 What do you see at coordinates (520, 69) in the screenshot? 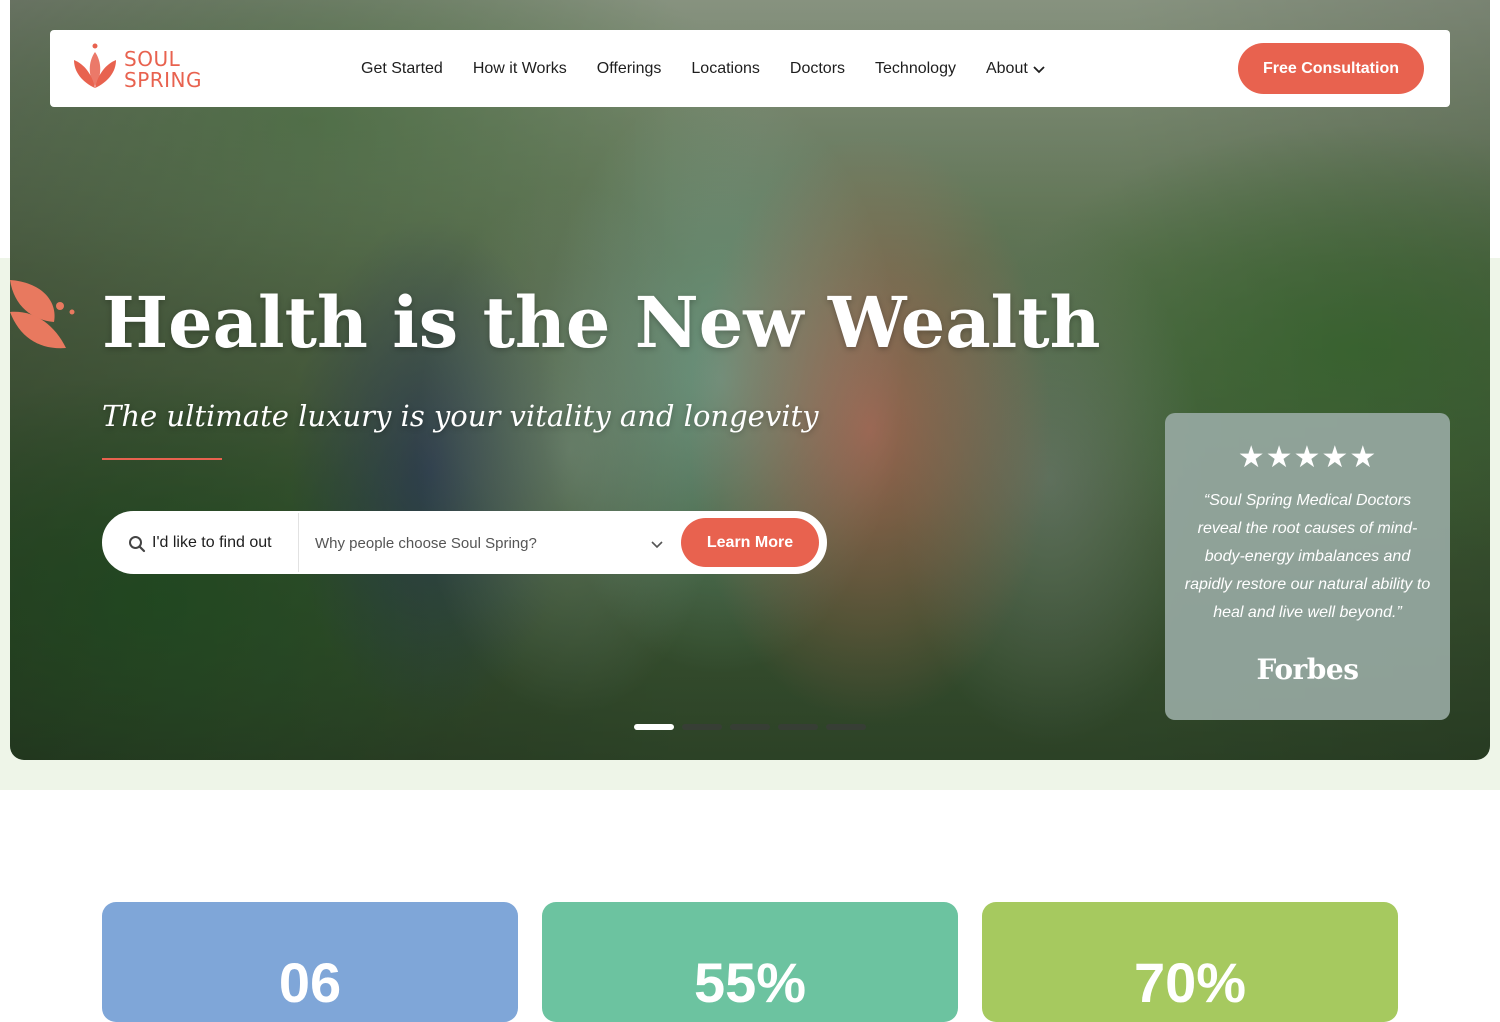
I see `nav-item-how-it-works: How it Works` at bounding box center [520, 69].